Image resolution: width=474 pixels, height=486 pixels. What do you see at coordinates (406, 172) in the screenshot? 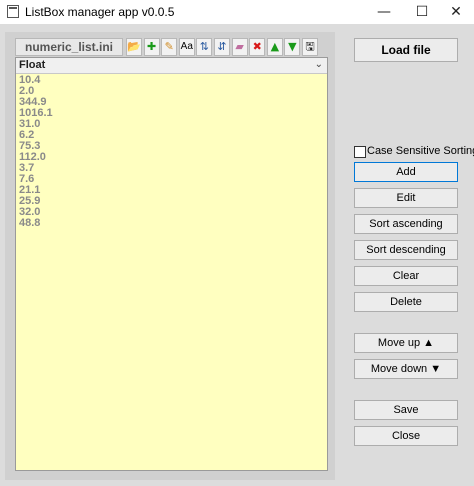
I see `add-button: Add` at bounding box center [406, 172].